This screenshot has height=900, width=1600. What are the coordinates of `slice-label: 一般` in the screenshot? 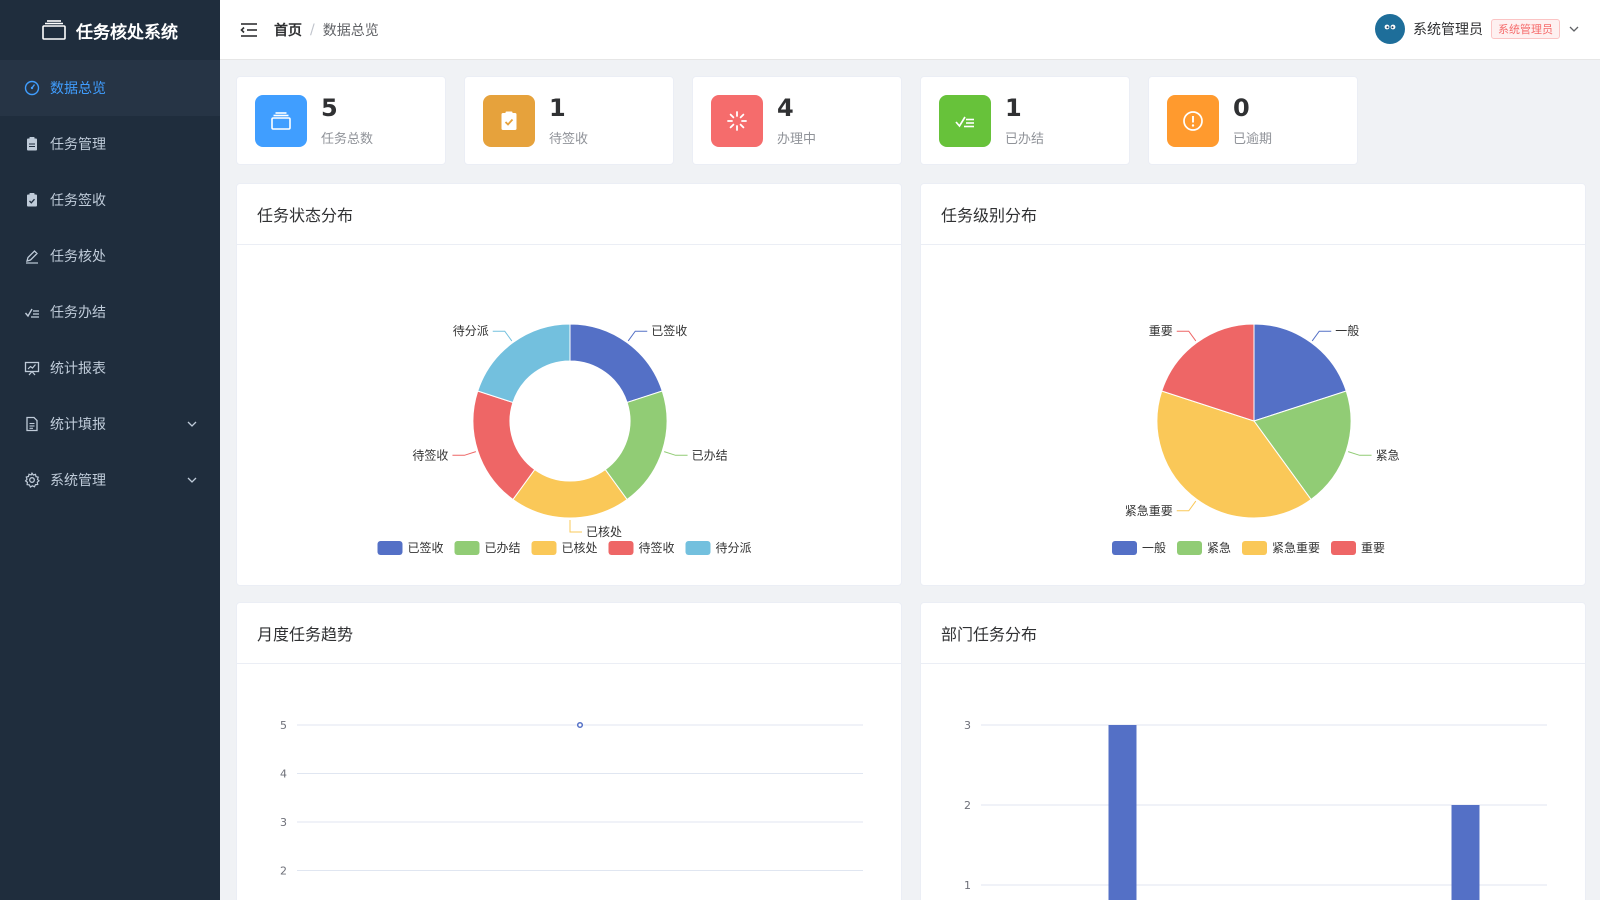 It's located at (1347, 330).